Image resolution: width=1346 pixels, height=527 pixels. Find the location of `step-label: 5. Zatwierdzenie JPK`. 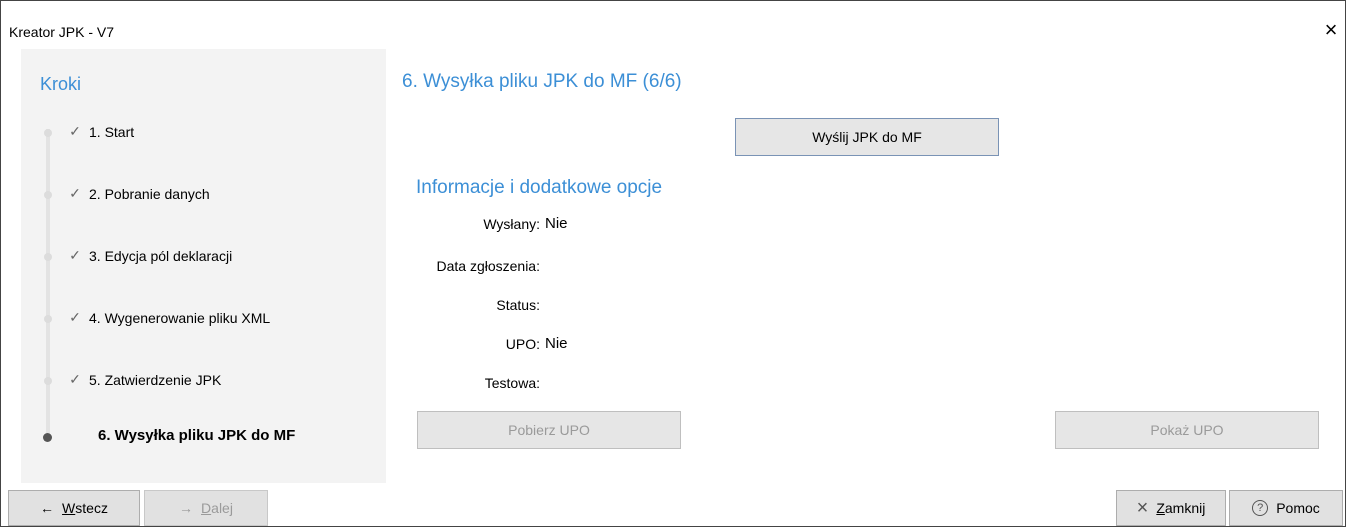

step-label: 5. Zatwierdzenie JPK is located at coordinates (155, 379).